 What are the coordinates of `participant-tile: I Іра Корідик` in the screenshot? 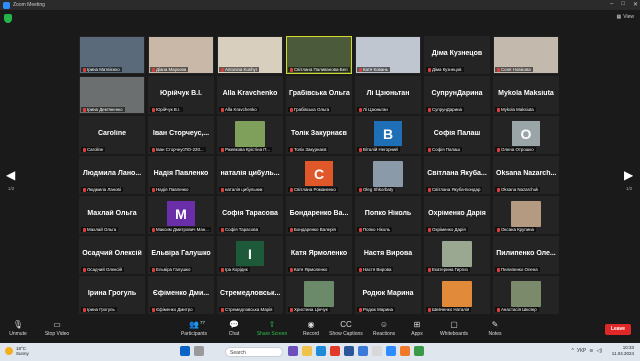 It's located at (250, 255).